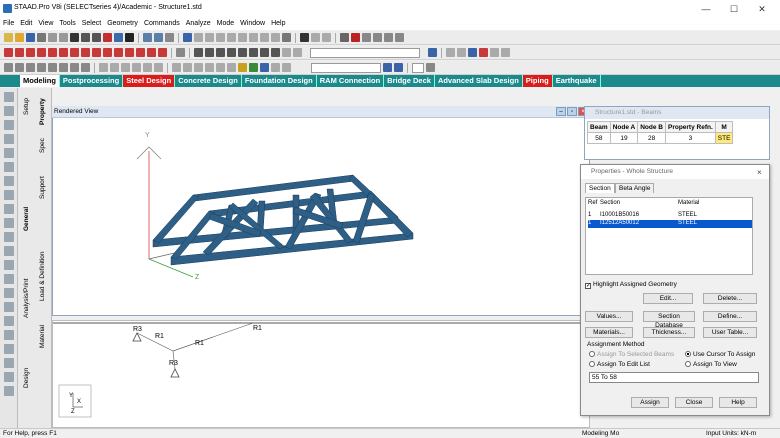  What do you see at coordinates (600, 188) in the screenshot?
I see `tab-section: Section` at bounding box center [600, 188].